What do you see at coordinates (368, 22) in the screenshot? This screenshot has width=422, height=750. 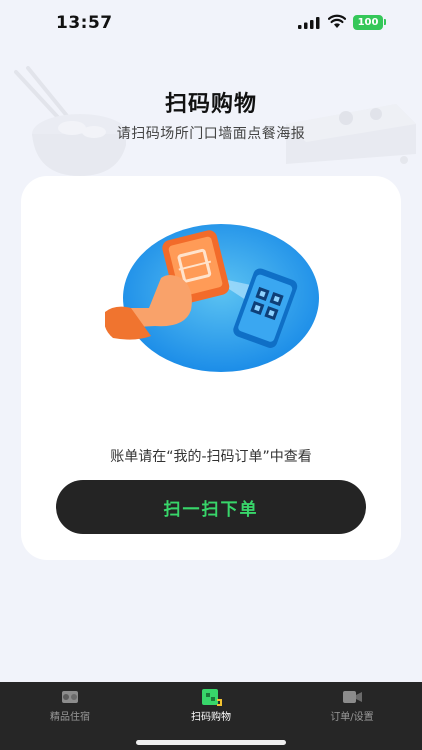 I see `battery-icon: 100` at bounding box center [368, 22].